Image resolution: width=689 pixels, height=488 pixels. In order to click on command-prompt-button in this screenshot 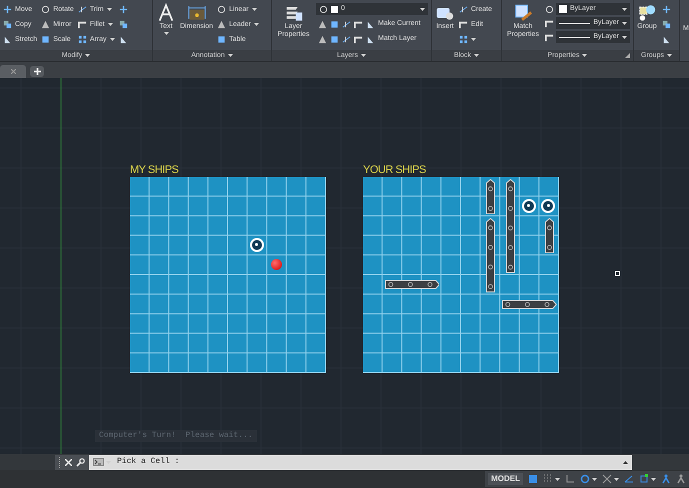, I will do `click(102, 462)`.